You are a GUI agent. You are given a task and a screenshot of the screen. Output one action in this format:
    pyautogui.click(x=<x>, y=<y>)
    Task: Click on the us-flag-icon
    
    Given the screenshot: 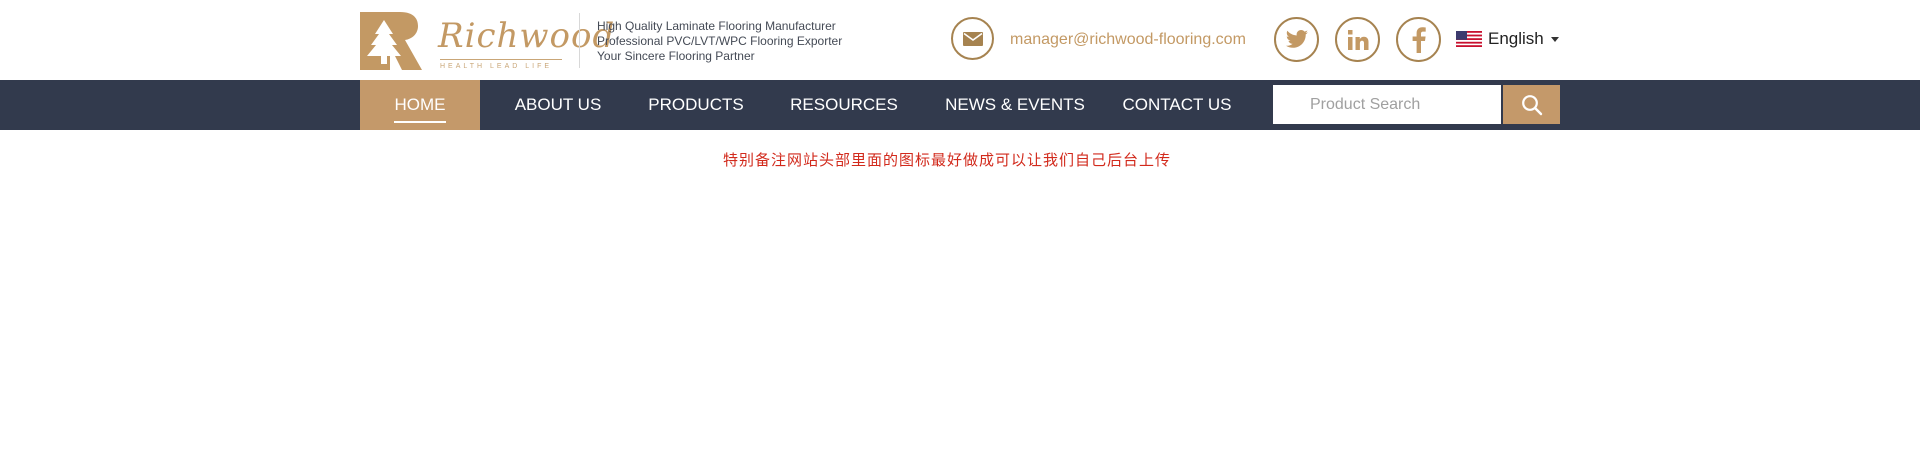 What is the action you would take?
    pyautogui.click(x=1469, y=39)
    